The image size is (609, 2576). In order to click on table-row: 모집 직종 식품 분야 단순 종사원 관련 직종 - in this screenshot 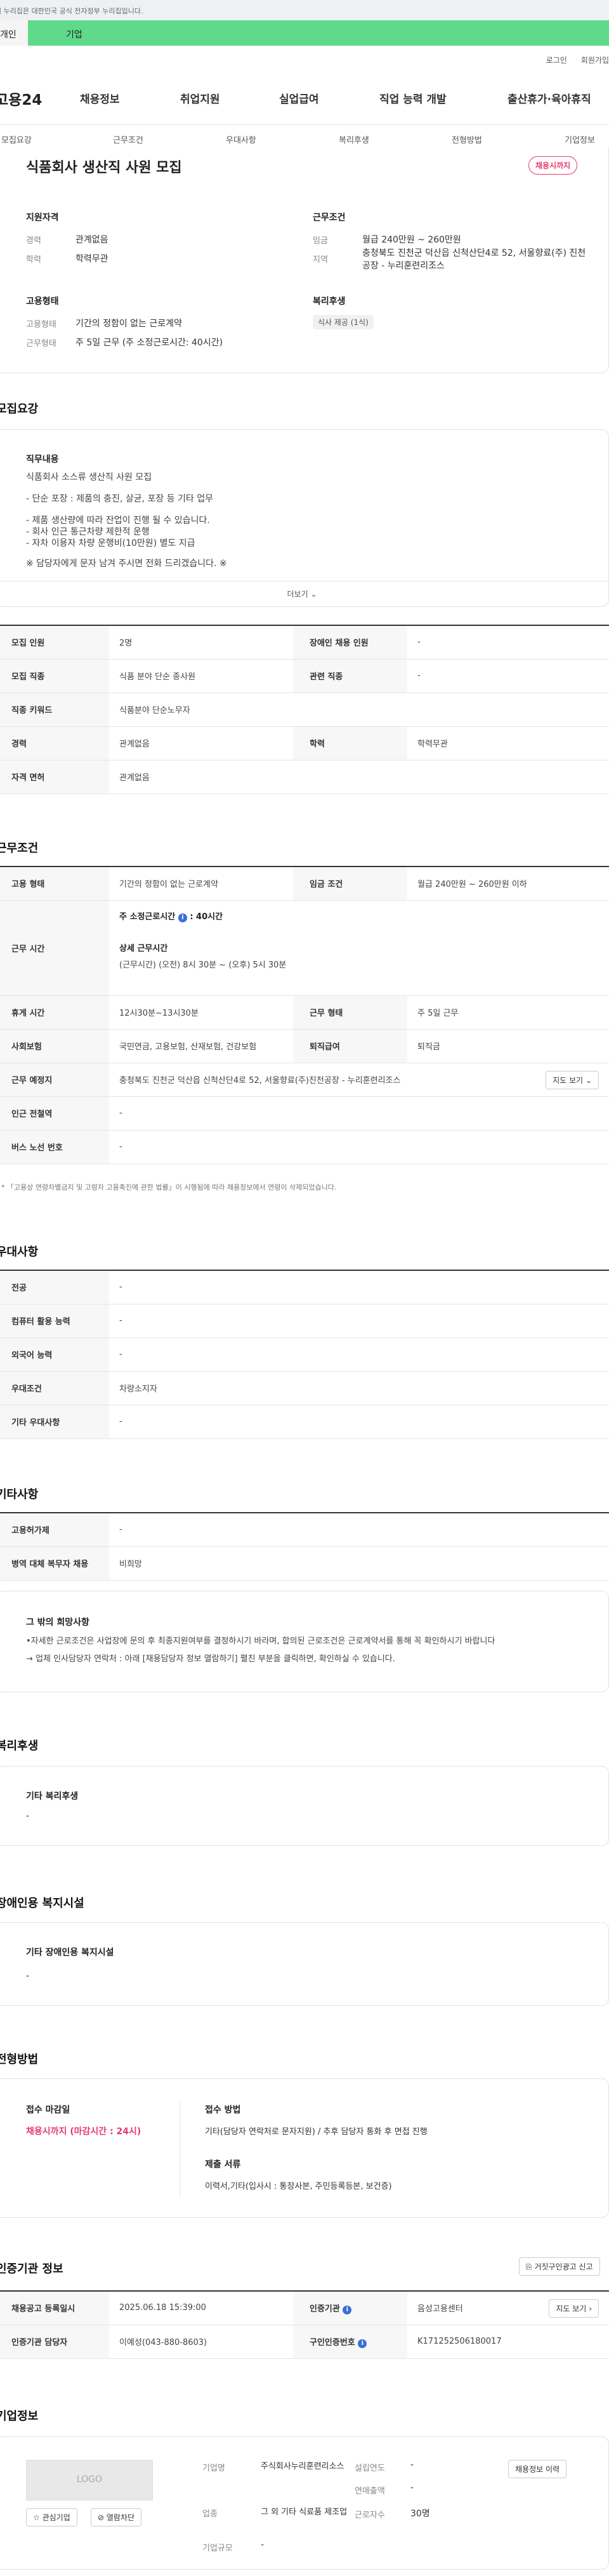, I will do `click(304, 676)`.